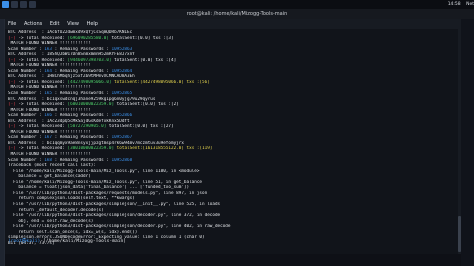 The height and width of the screenshot is (266, 474). What do you see at coordinates (5, 4) in the screenshot?
I see `kali-menu-icon` at bounding box center [5, 4].